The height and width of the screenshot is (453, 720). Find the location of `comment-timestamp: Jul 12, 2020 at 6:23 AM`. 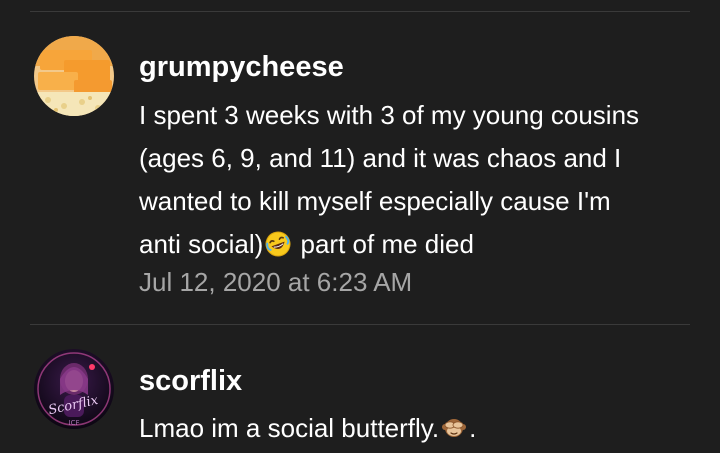

comment-timestamp: Jul 12, 2020 at 6:23 AM is located at coordinates (276, 282).